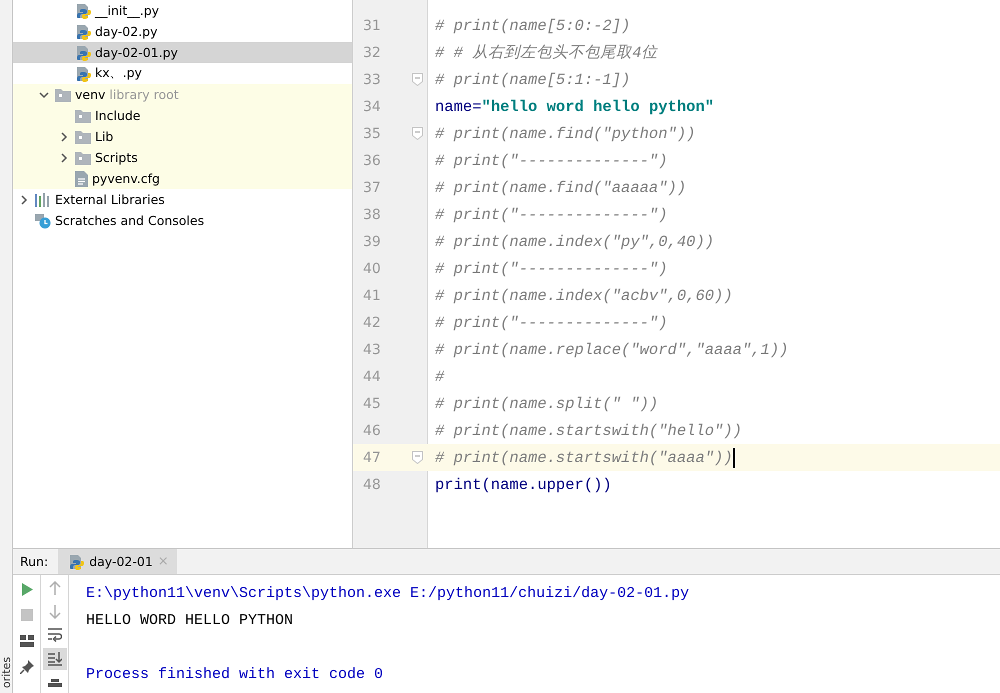 The image size is (1000, 693). Describe the element at coordinates (7, 672) in the screenshot. I see `favorites-tab: orites` at that location.